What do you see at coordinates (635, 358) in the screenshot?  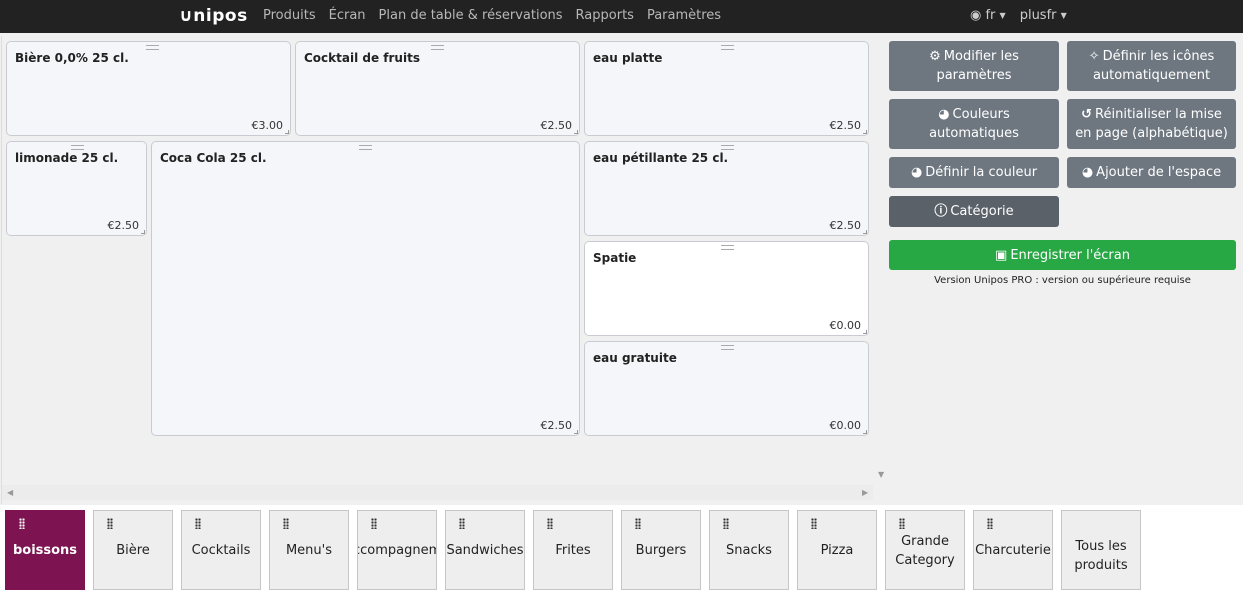 I see `product-name: eau gratuite` at bounding box center [635, 358].